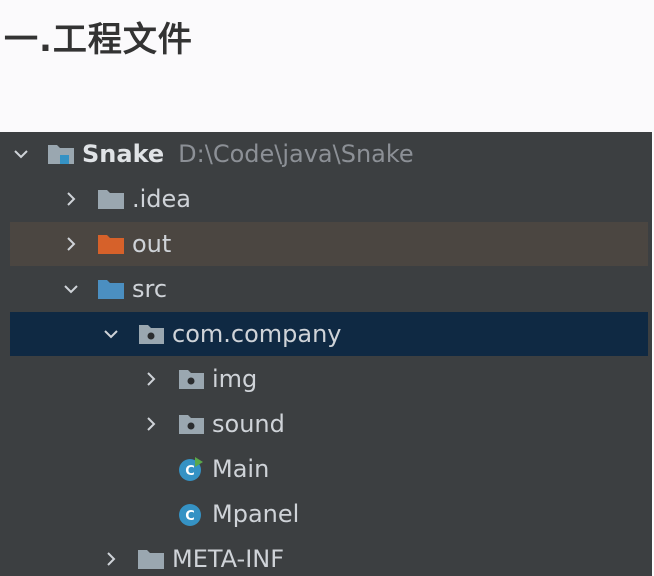 This screenshot has width=654, height=576. I want to click on project-path: D:\Code\java\Snake, so click(296, 154).